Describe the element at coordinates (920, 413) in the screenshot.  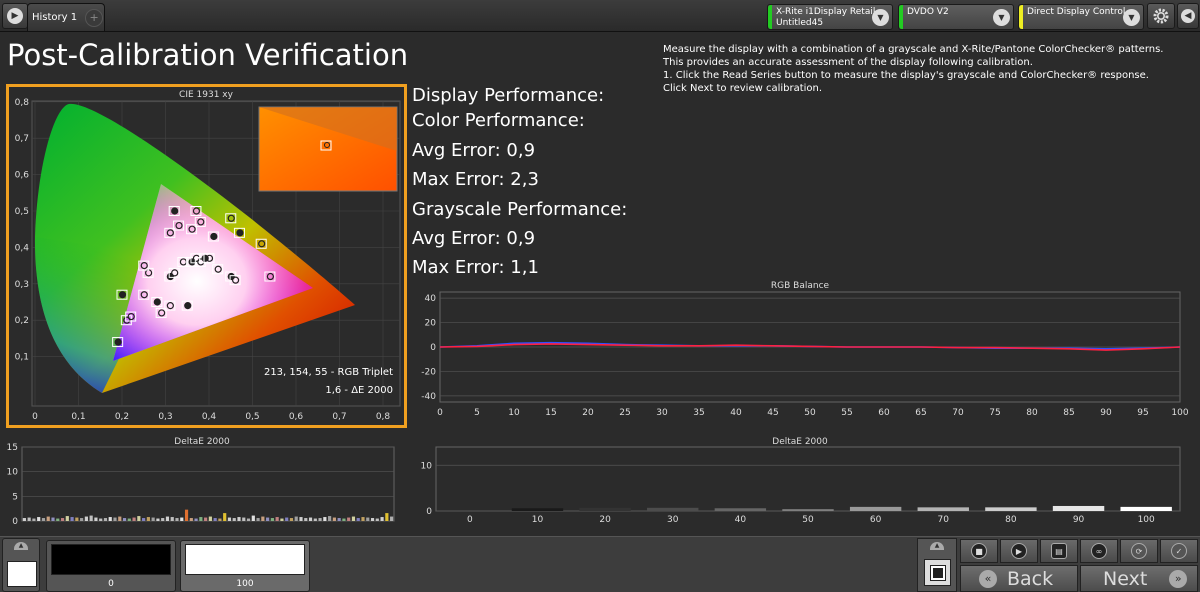
I see `rgb-x-tick-label: 65` at that location.